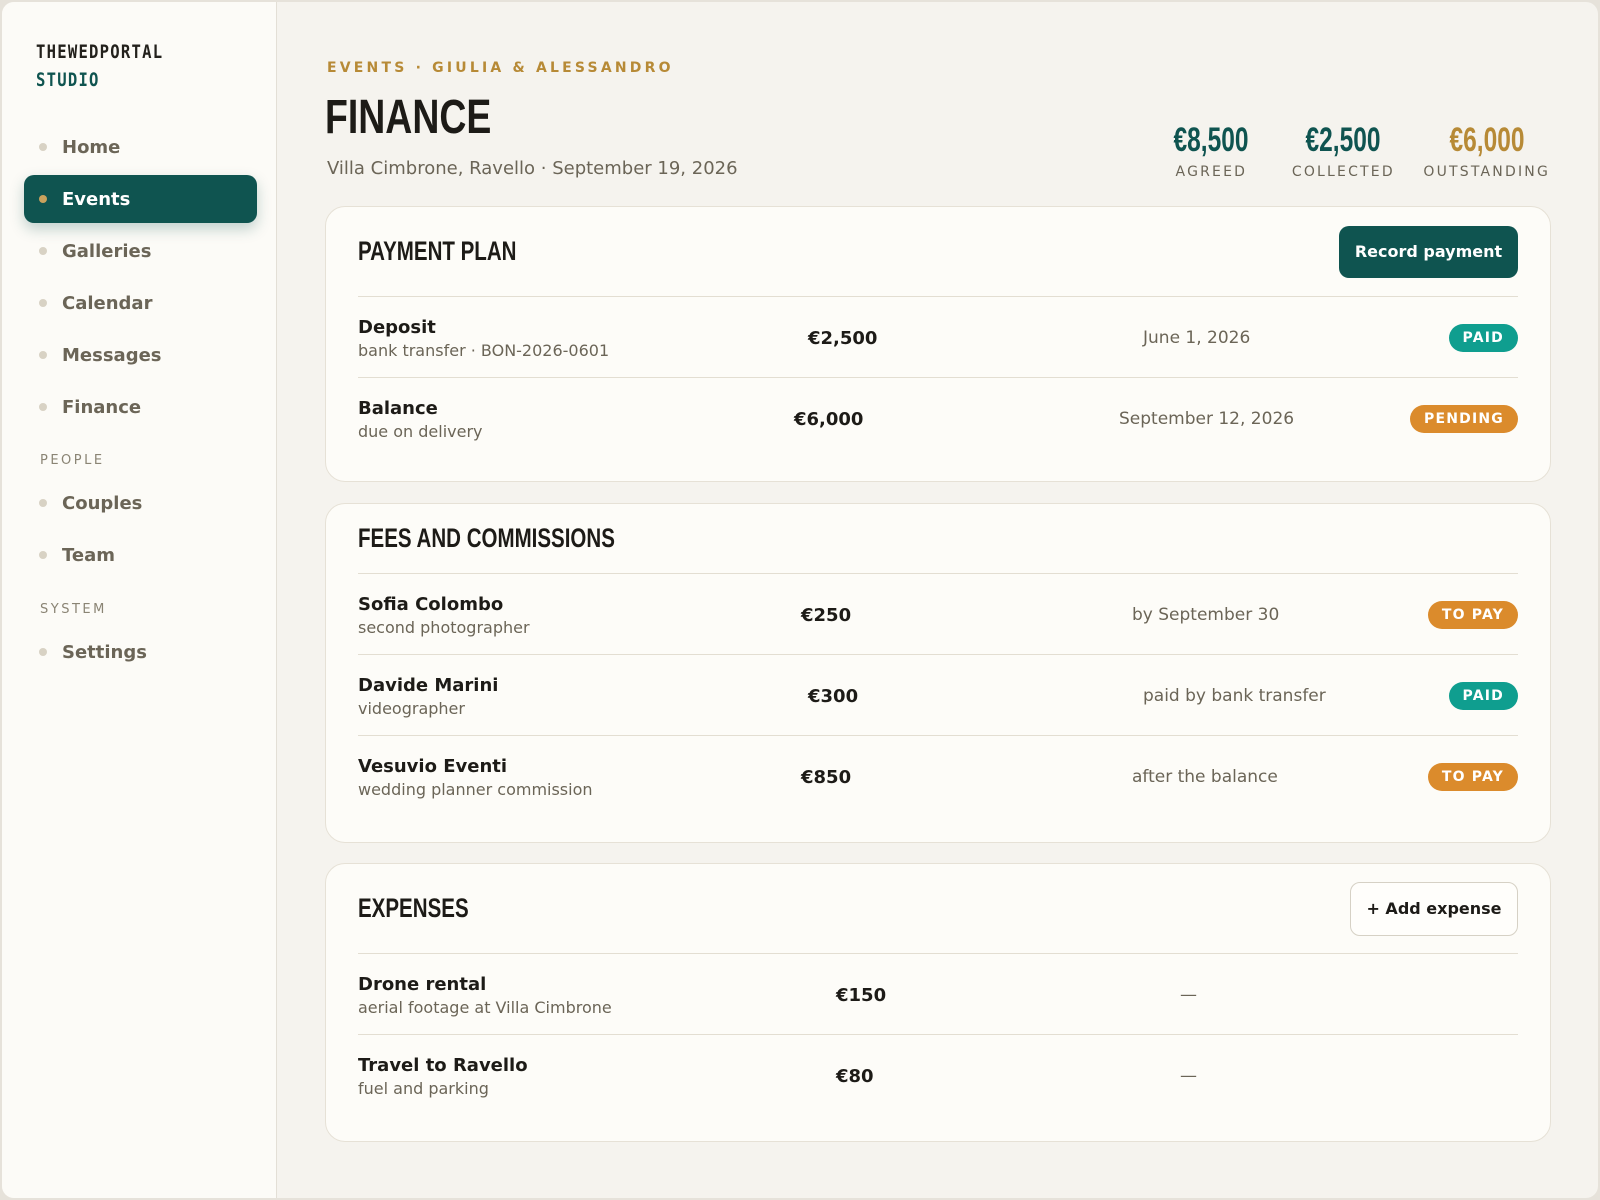 This screenshot has height=1200, width=1600. Describe the element at coordinates (140, 555) in the screenshot. I see `sidebar-item-team: Team` at that location.